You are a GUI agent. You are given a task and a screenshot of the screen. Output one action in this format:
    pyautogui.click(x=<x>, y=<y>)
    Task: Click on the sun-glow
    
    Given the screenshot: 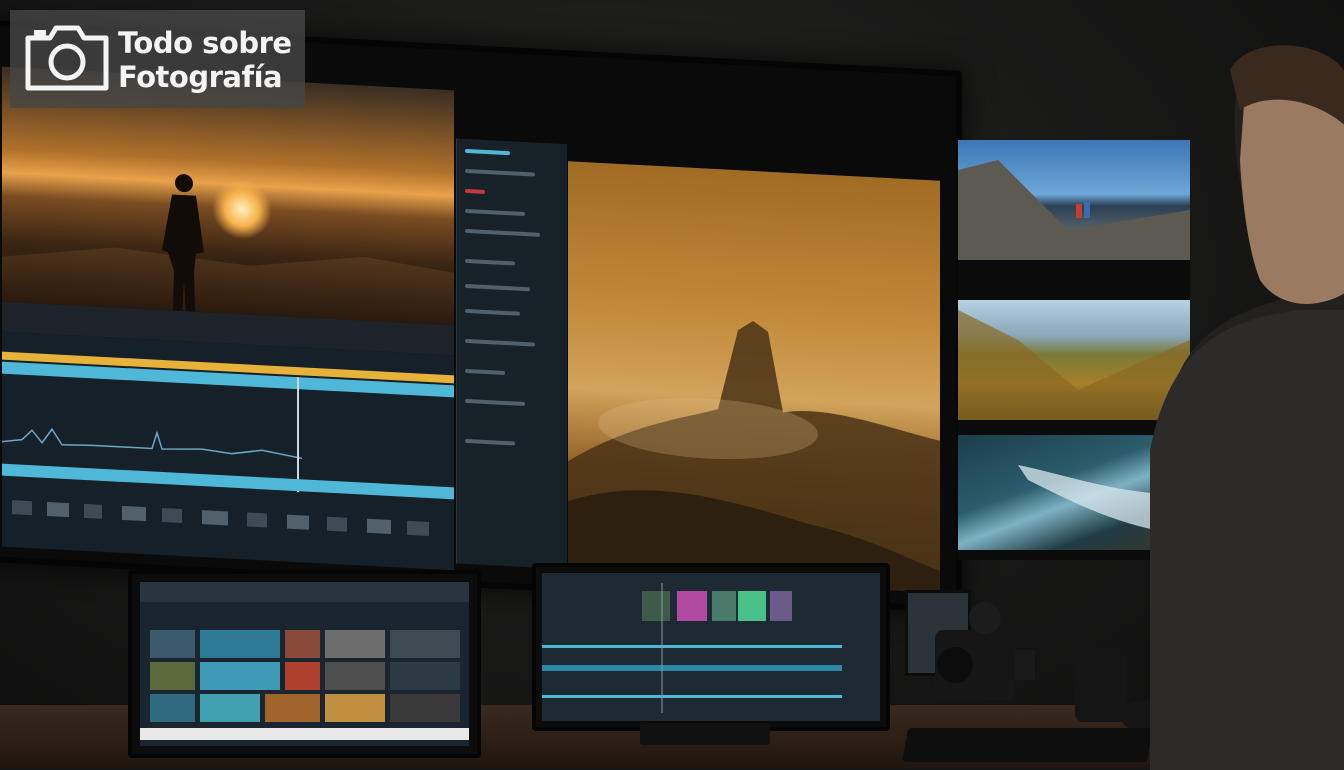 What is the action you would take?
    pyautogui.click(x=242, y=209)
    